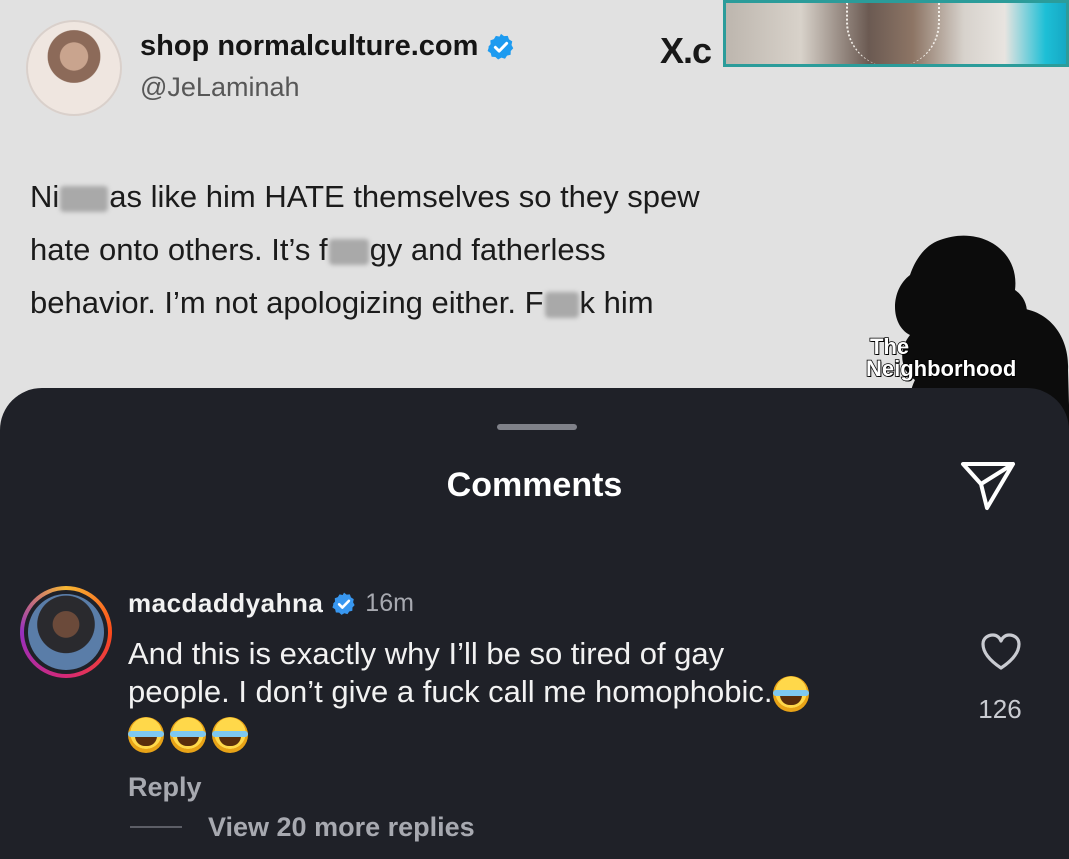 The width and height of the screenshot is (1069, 859). What do you see at coordinates (341, 827) in the screenshot?
I see `view-more-replies-button: View 20 more replies` at bounding box center [341, 827].